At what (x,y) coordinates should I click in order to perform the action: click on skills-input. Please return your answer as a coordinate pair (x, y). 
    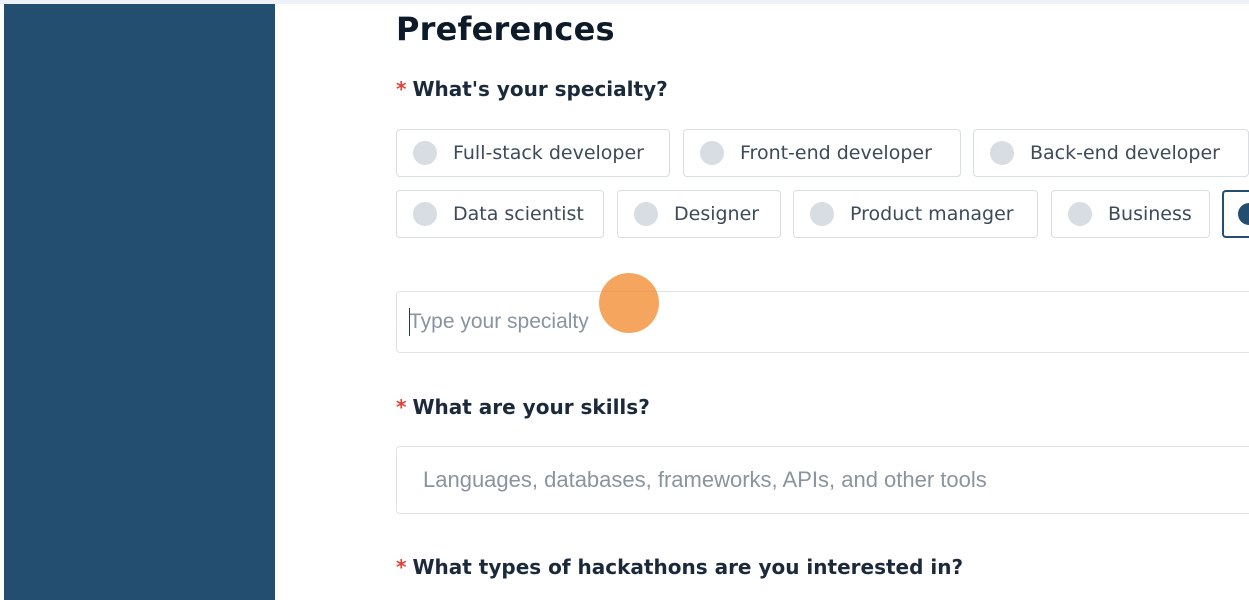
    Looking at the image, I should click on (822, 480).